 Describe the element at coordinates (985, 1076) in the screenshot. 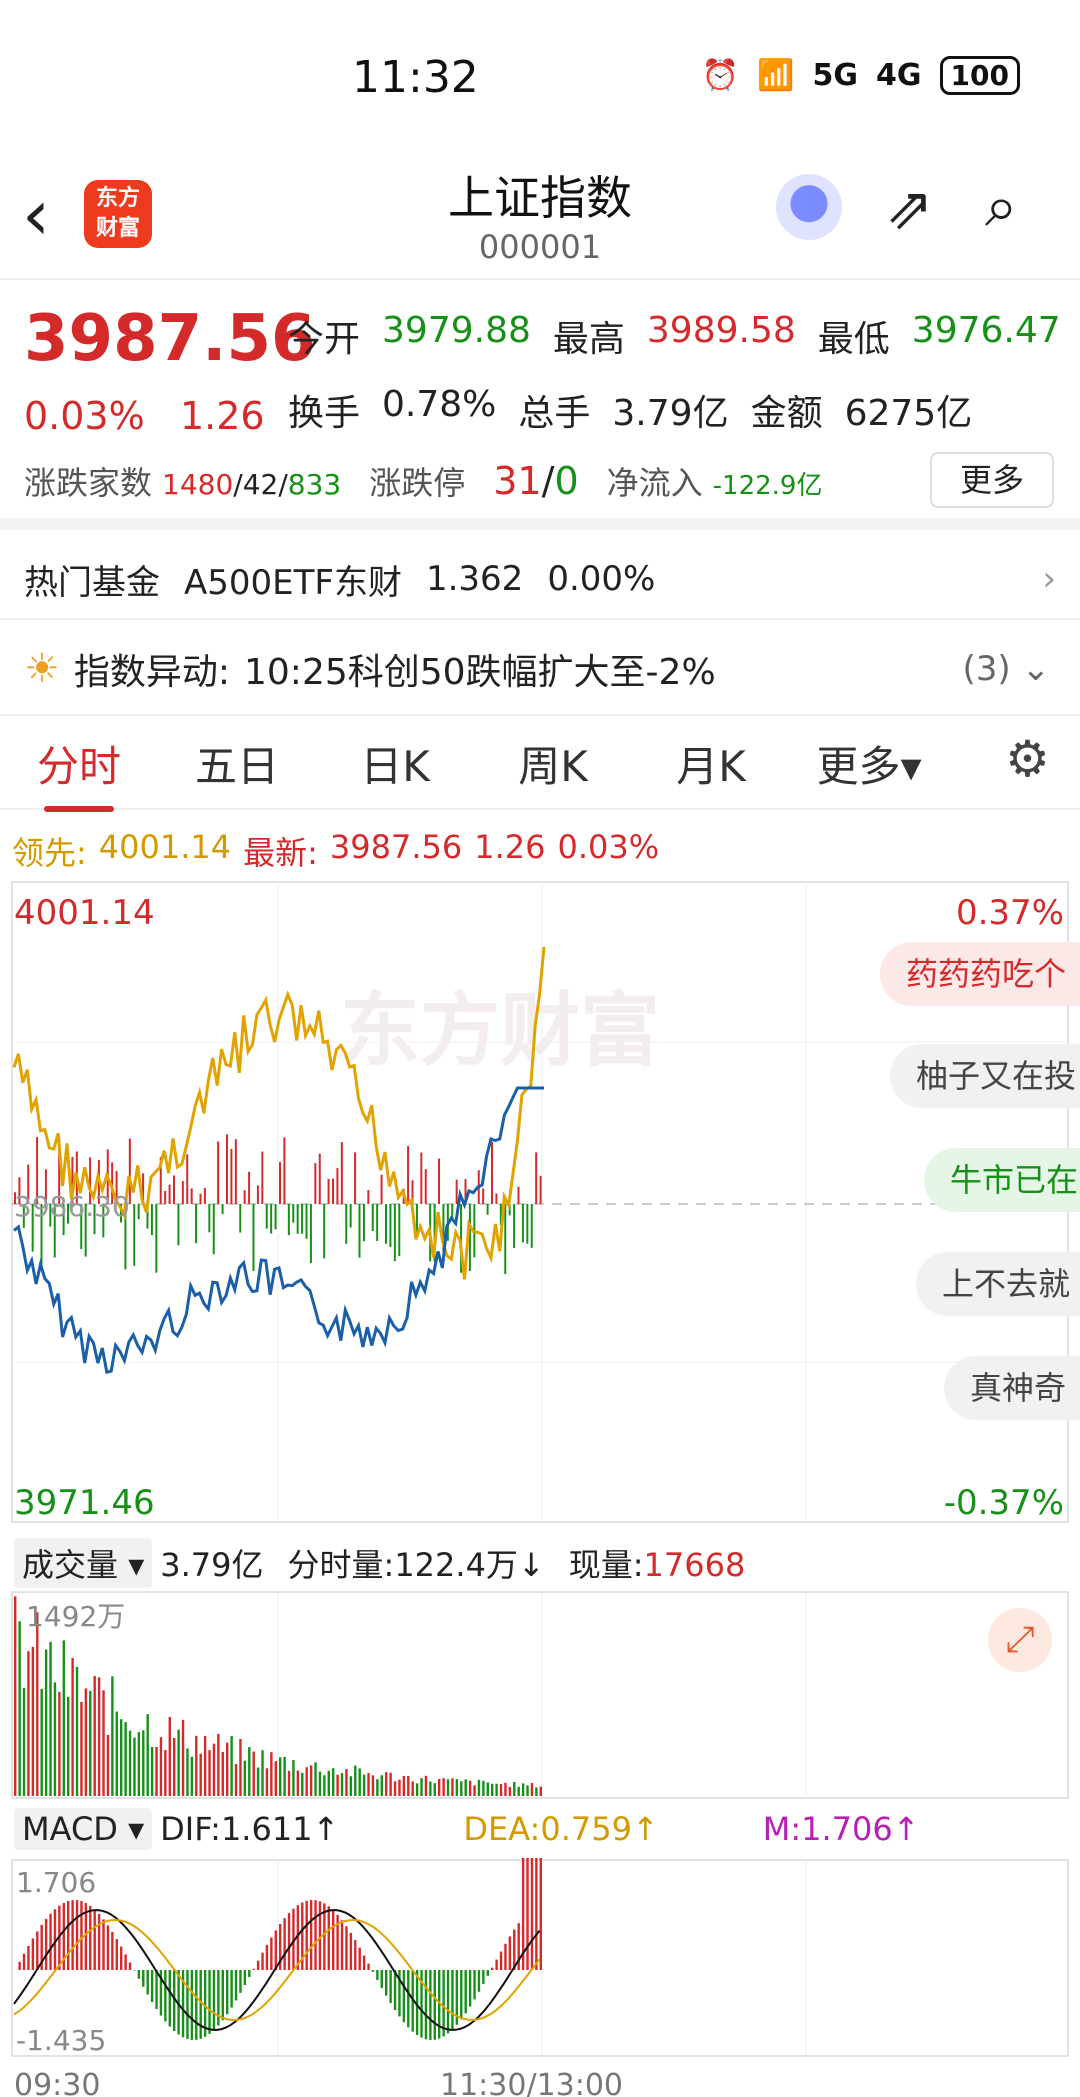

I see `comment-bubble: 柚子又在投` at that location.